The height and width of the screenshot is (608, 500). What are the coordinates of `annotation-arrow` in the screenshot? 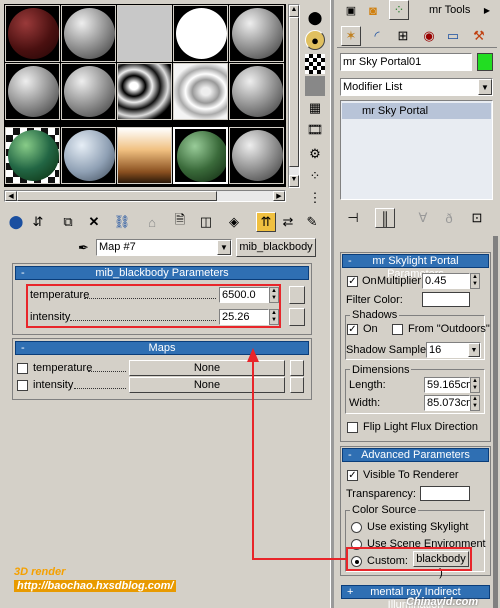 It's located at (296, 454).